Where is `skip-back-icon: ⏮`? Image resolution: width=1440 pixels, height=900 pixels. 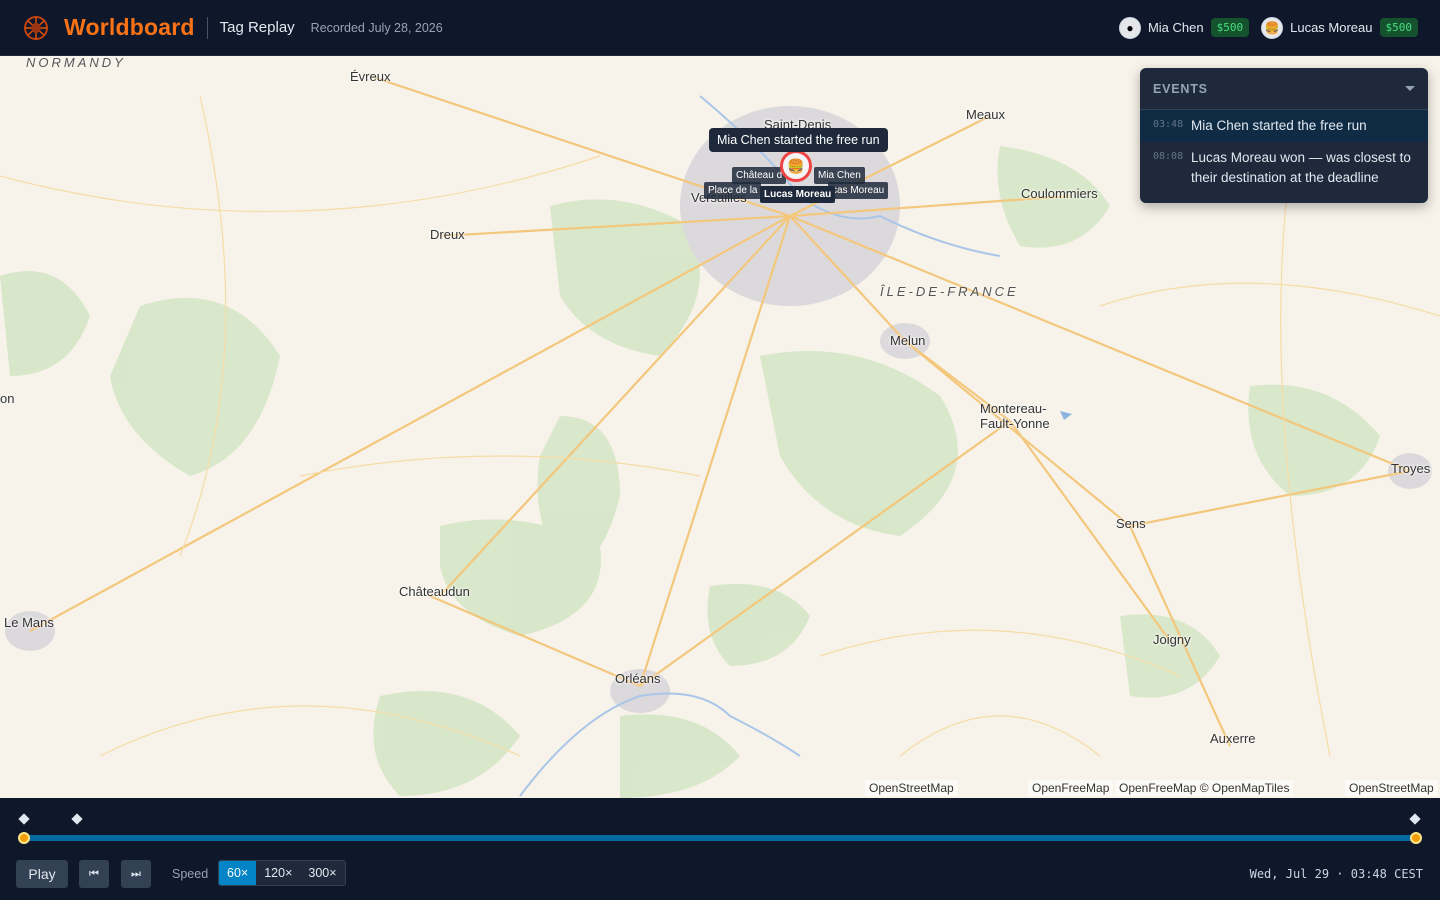 skip-back-icon: ⏮ is located at coordinates (94, 874).